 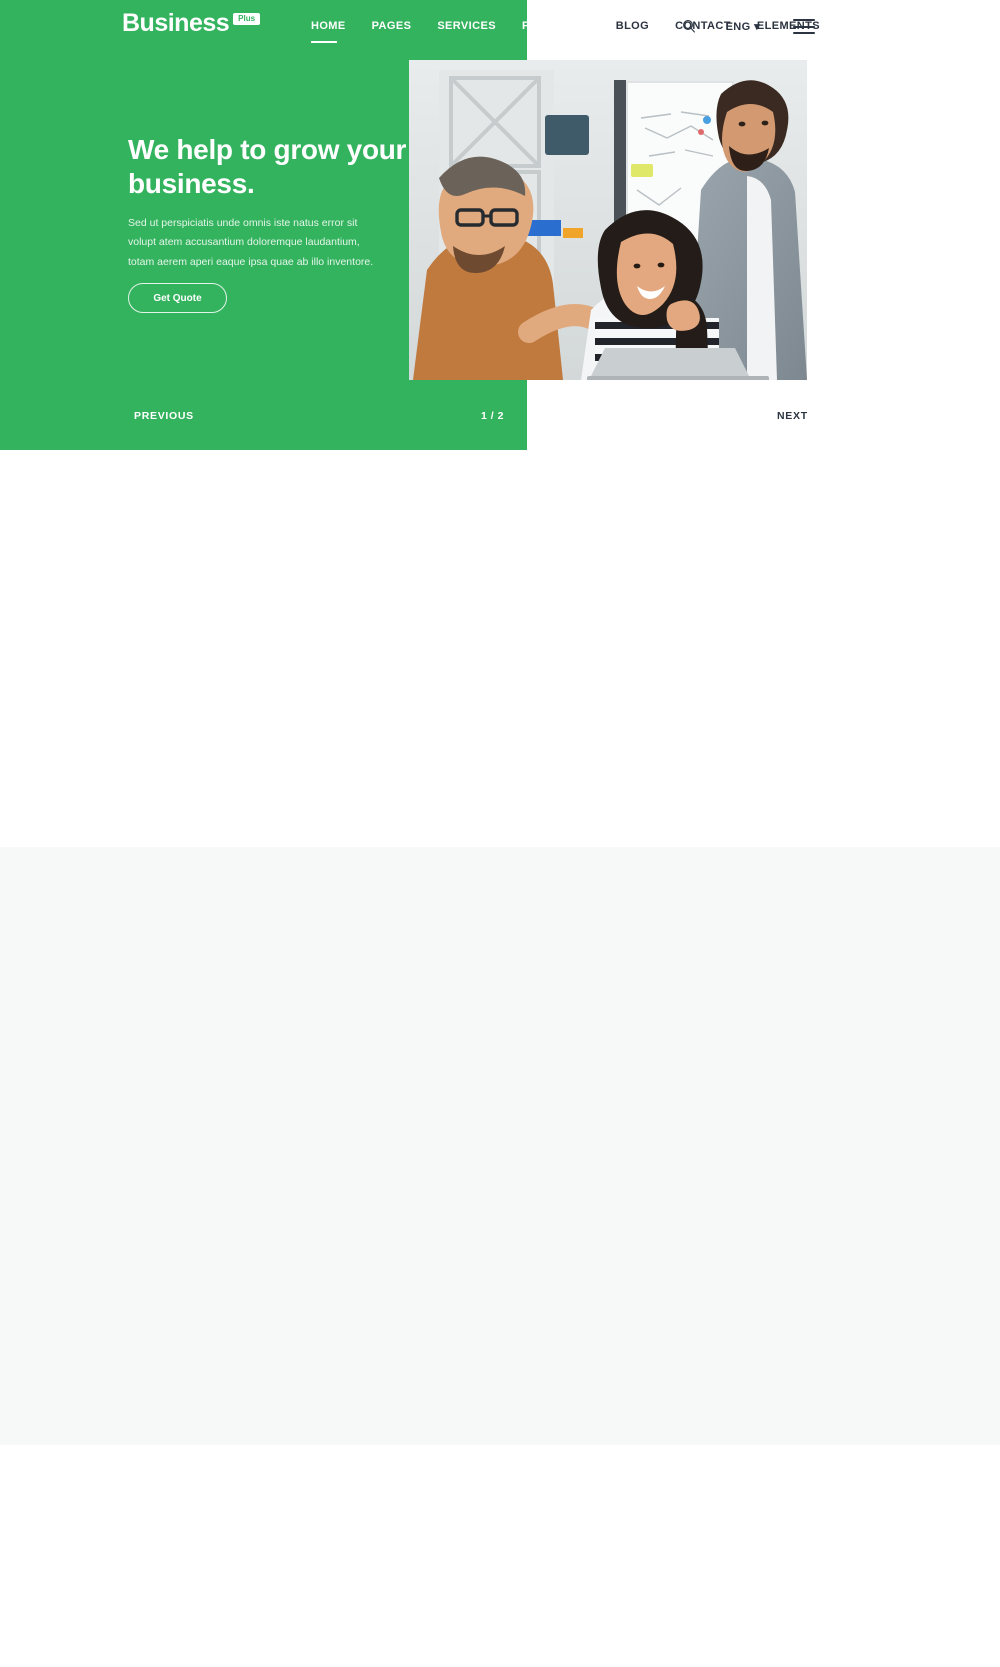 What do you see at coordinates (757, 26) in the screenshot?
I see `chevron-down-icon: ▾` at bounding box center [757, 26].